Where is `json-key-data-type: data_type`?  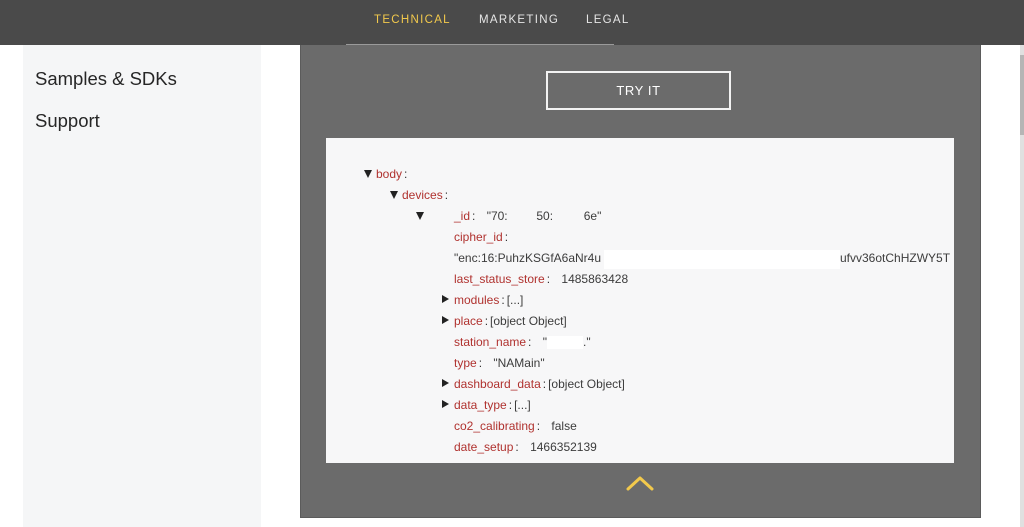
json-key-data-type: data_type is located at coordinates (480, 405).